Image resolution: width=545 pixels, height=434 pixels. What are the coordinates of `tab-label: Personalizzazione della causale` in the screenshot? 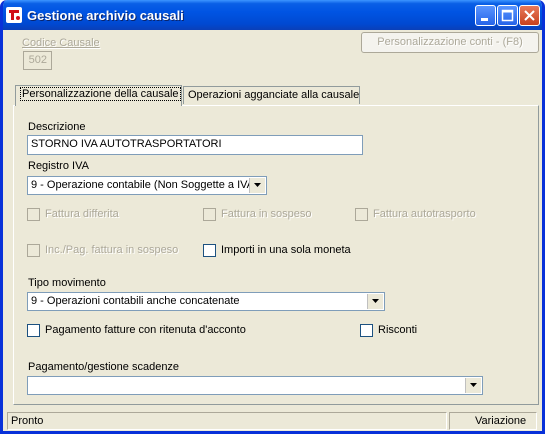 It's located at (100, 94).